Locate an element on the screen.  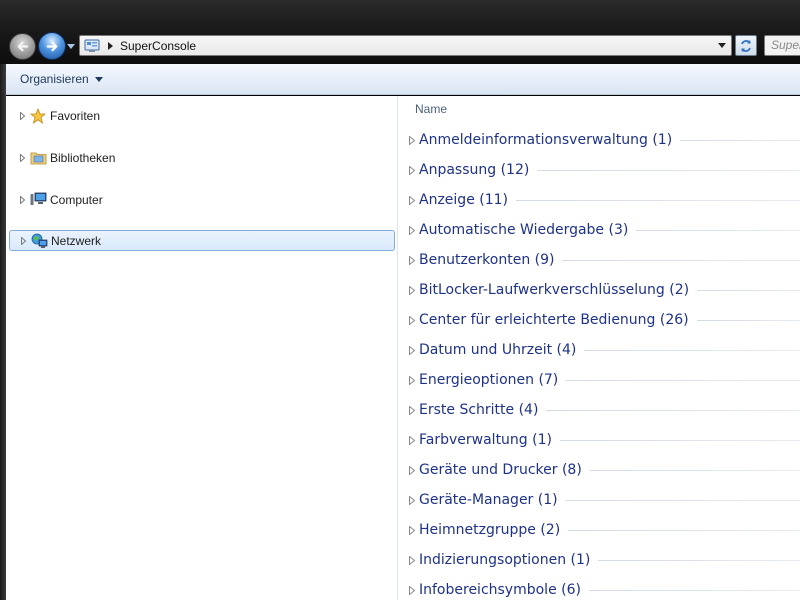
window-titlebar: SuperConsole SuperConsole durchsuchen is located at coordinates (400, 32).